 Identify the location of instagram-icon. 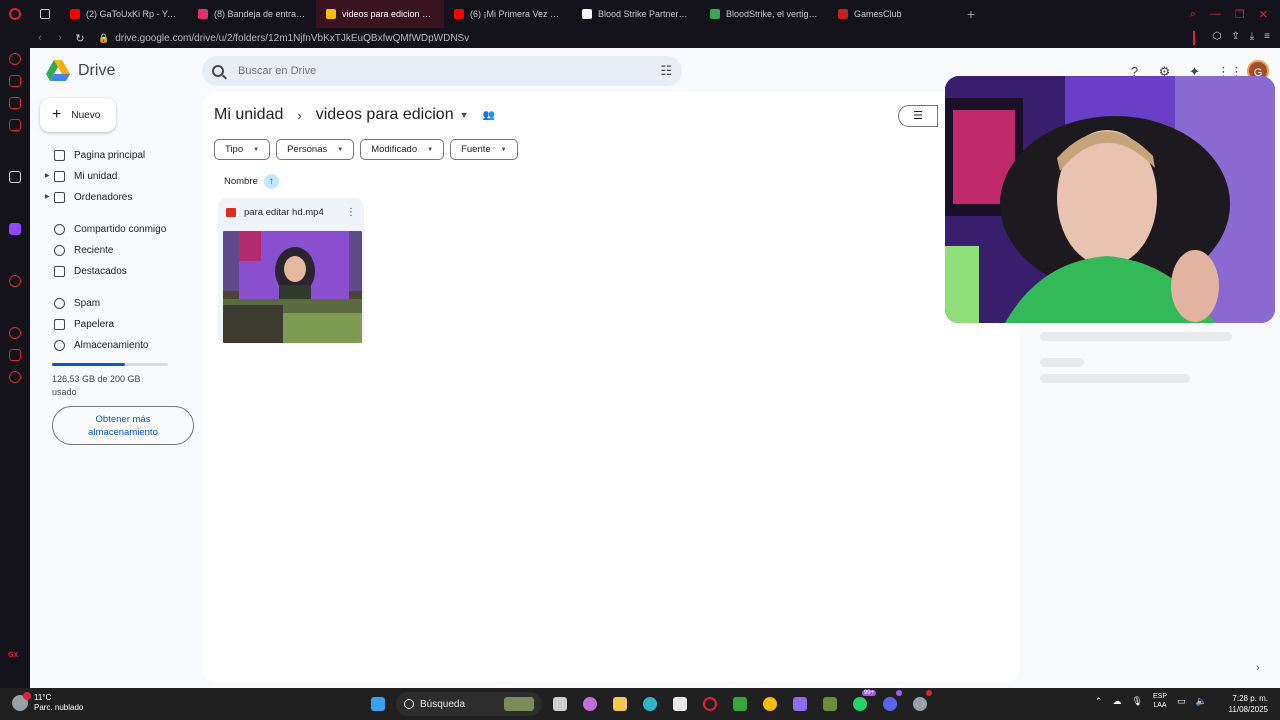
(203, 14).